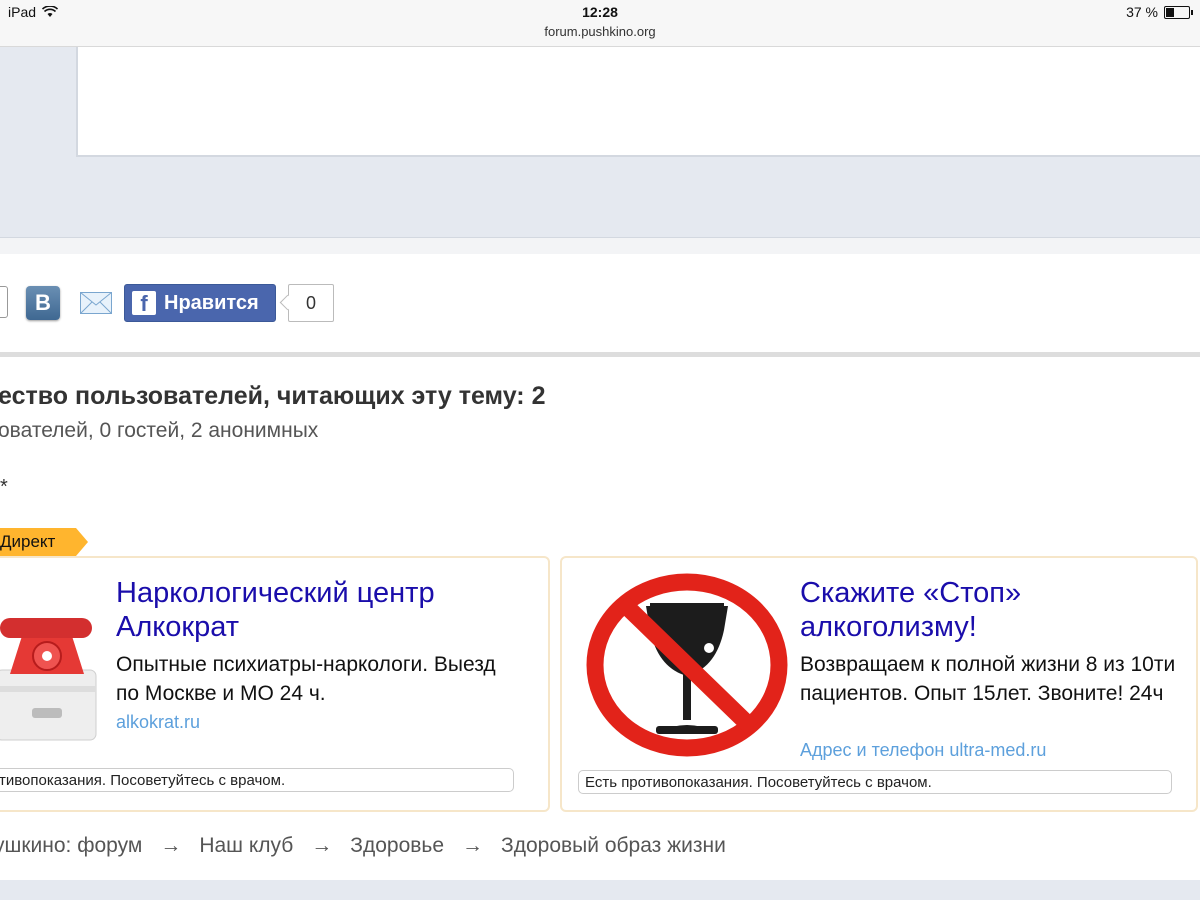  Describe the element at coordinates (1142, 12) in the screenshot. I see `battery-percent: 37 %` at that location.